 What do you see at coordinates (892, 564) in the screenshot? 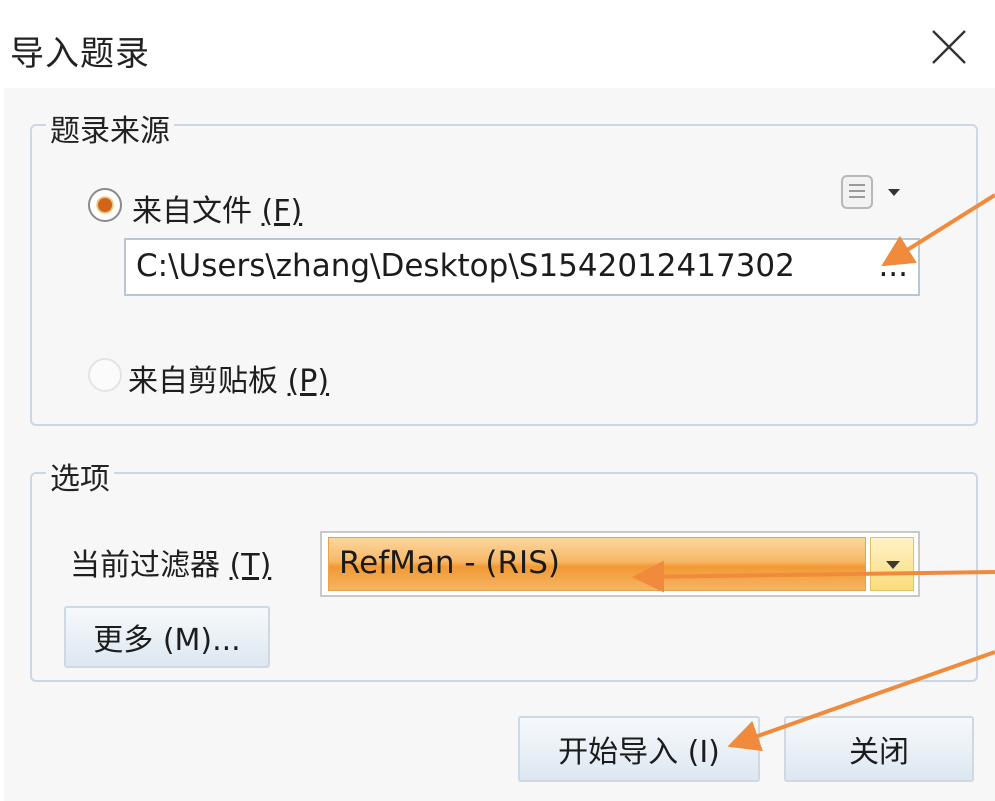
I see `dropdown-arrow-icon` at bounding box center [892, 564].